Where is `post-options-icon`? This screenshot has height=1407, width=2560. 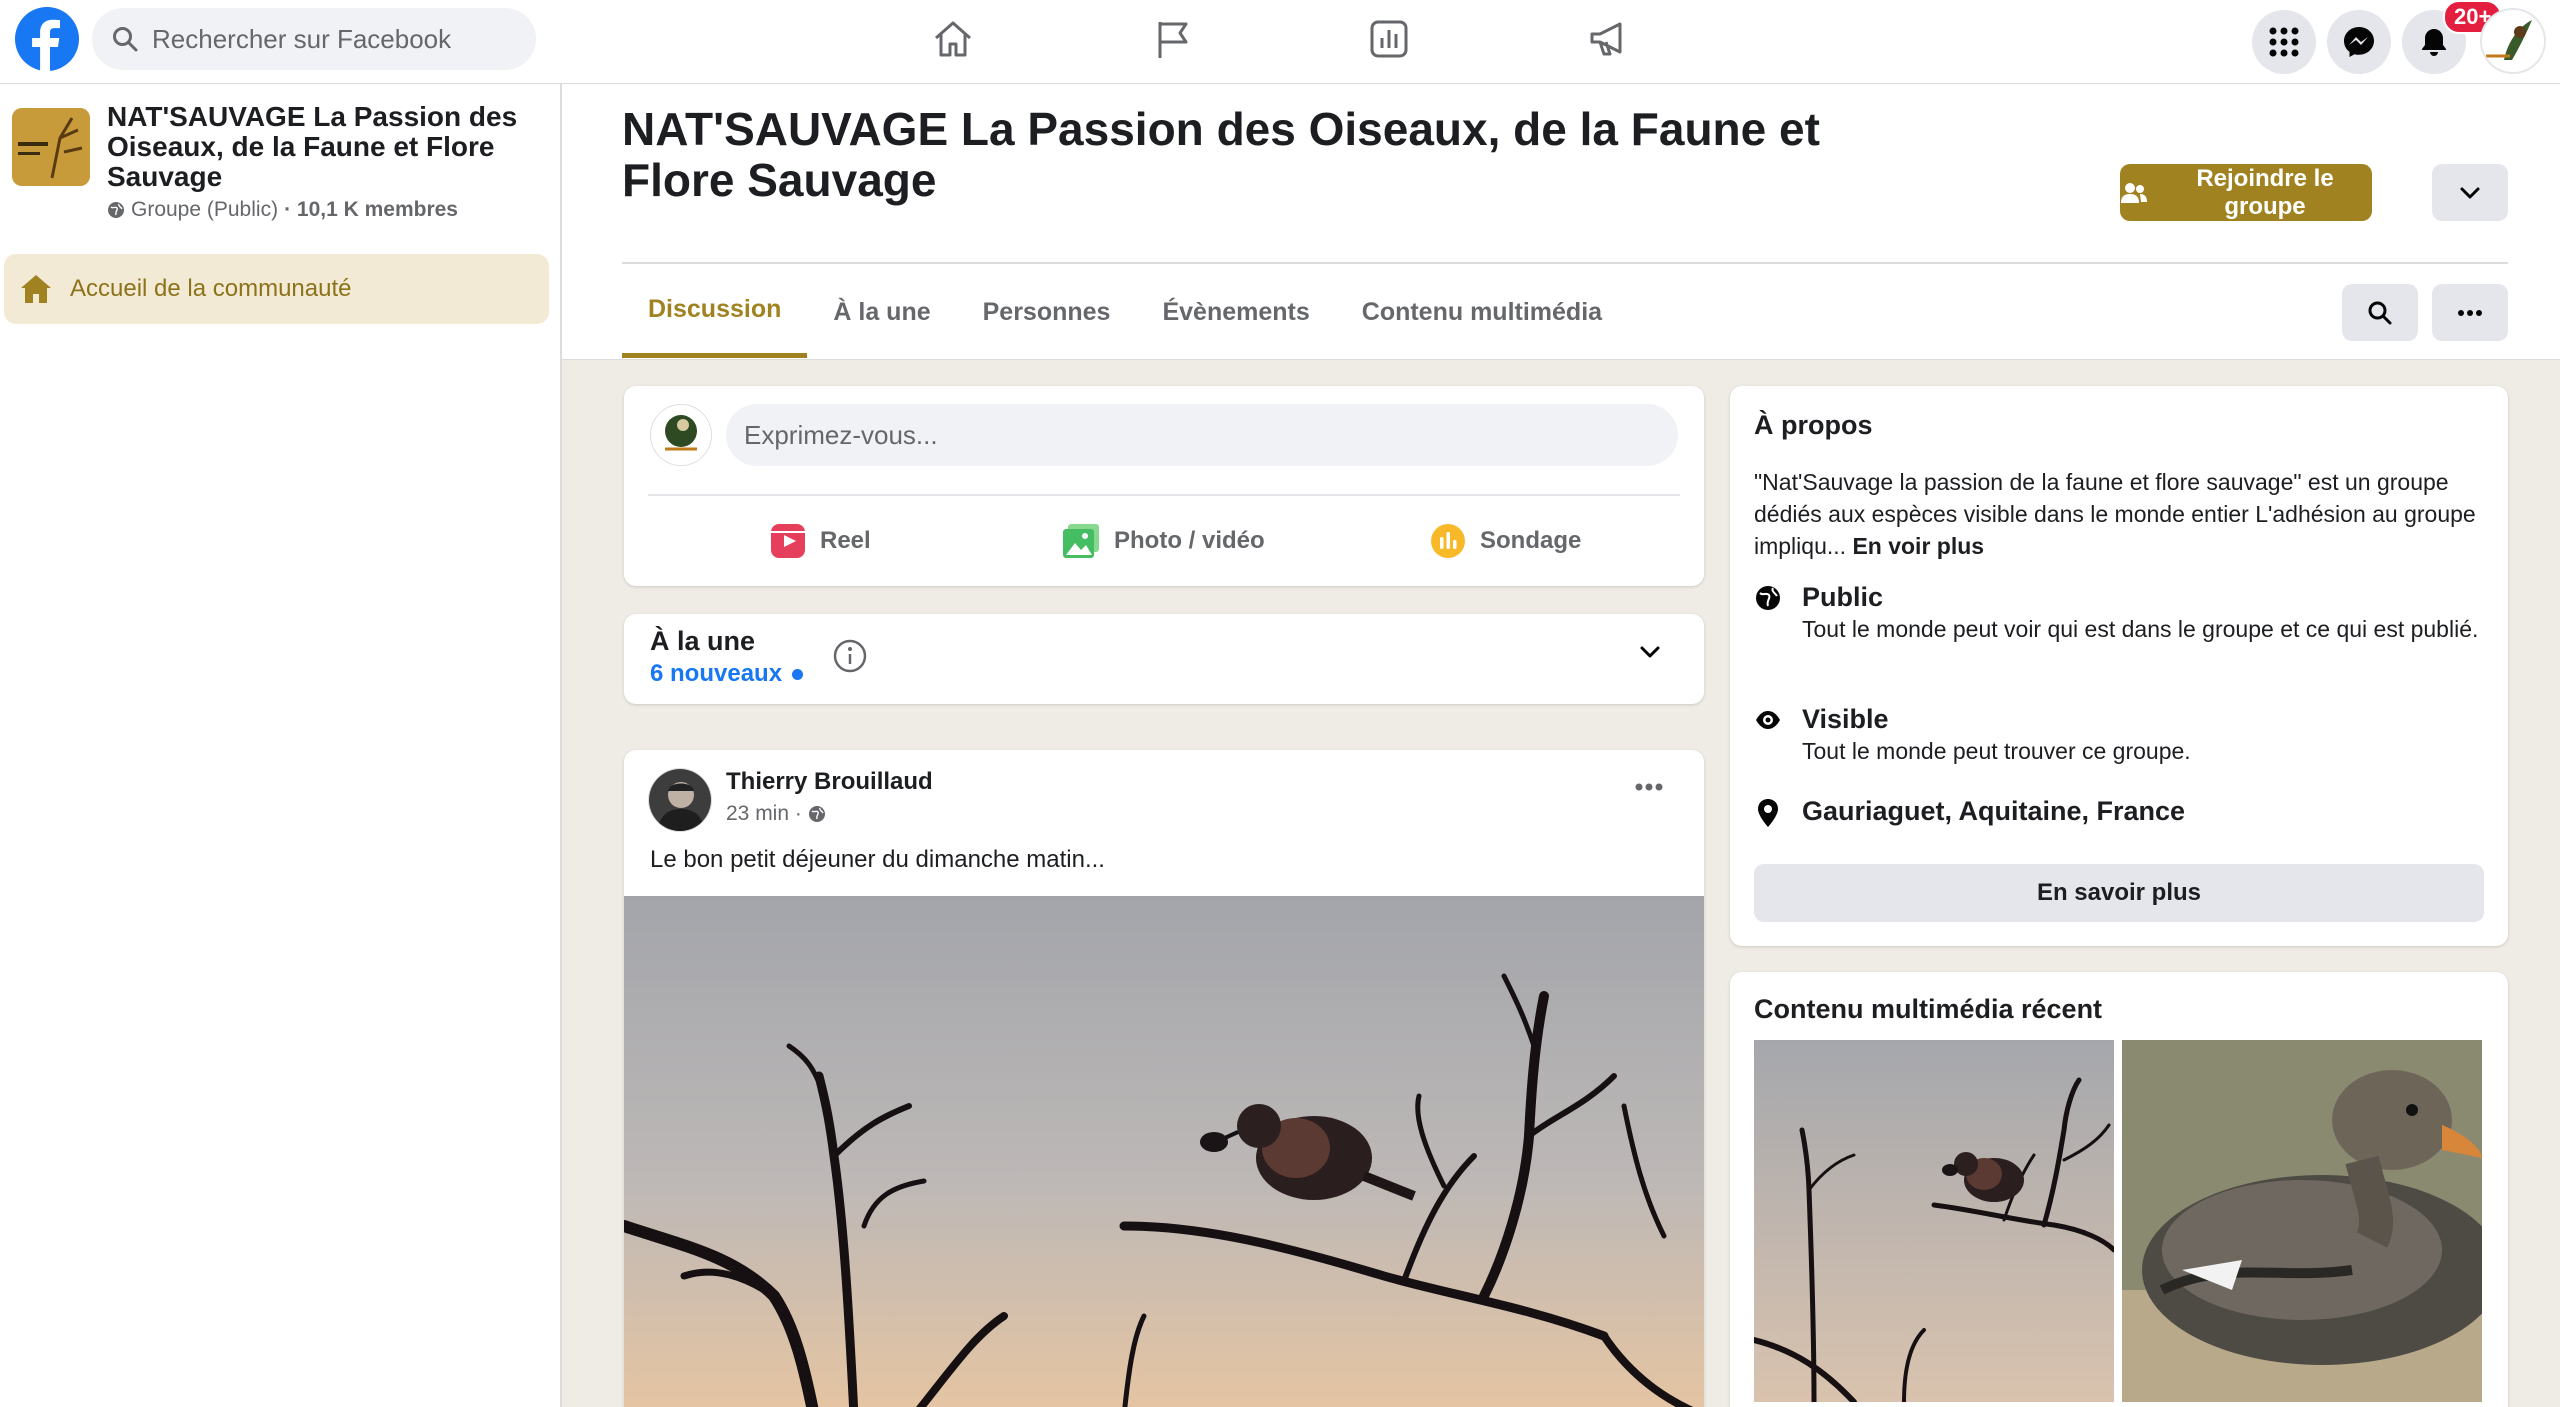
post-options-icon is located at coordinates (1649, 787).